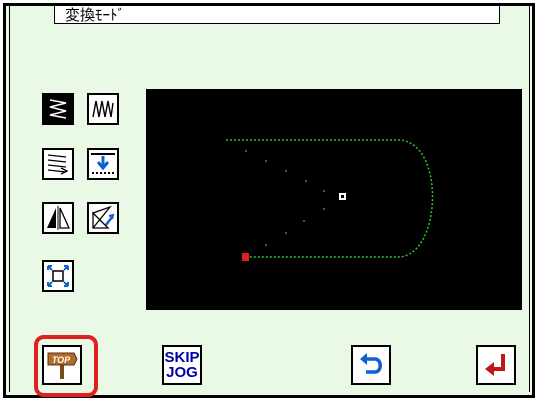 The width and height of the screenshot is (538, 401). I want to click on skip-jog-button: SKIP JOG, so click(182, 365).